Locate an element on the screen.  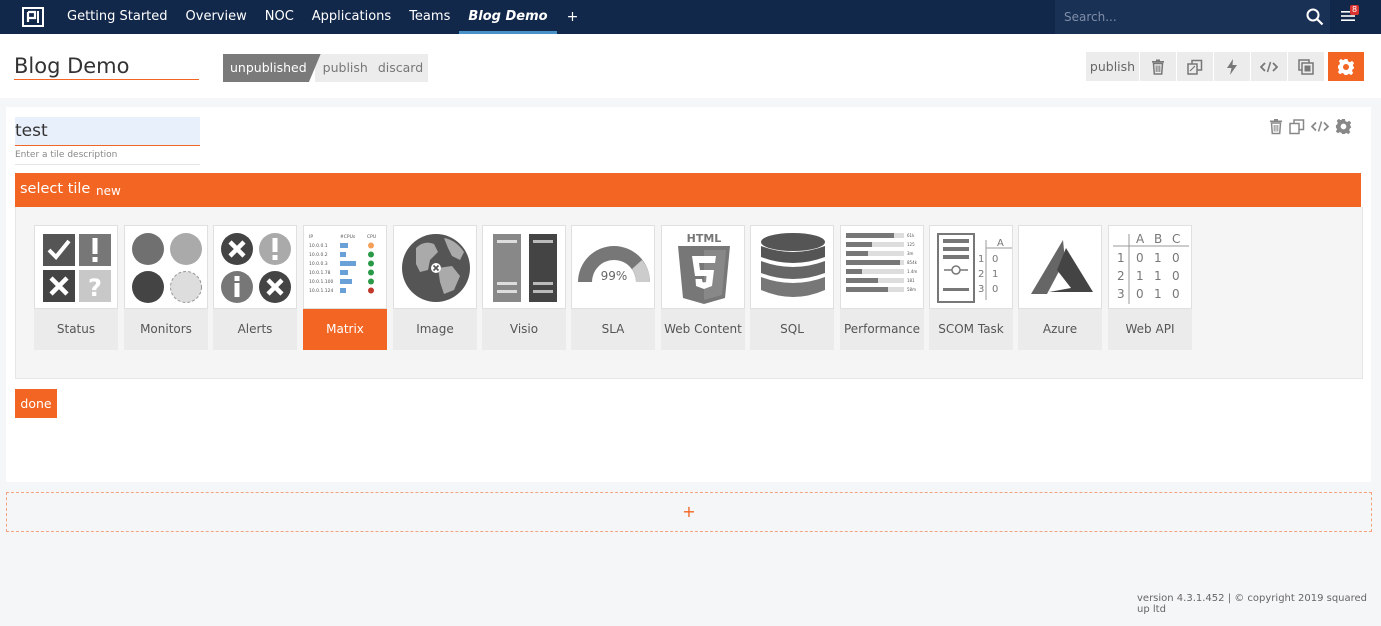
tile-option-monitors: Monitors is located at coordinates (166, 287).